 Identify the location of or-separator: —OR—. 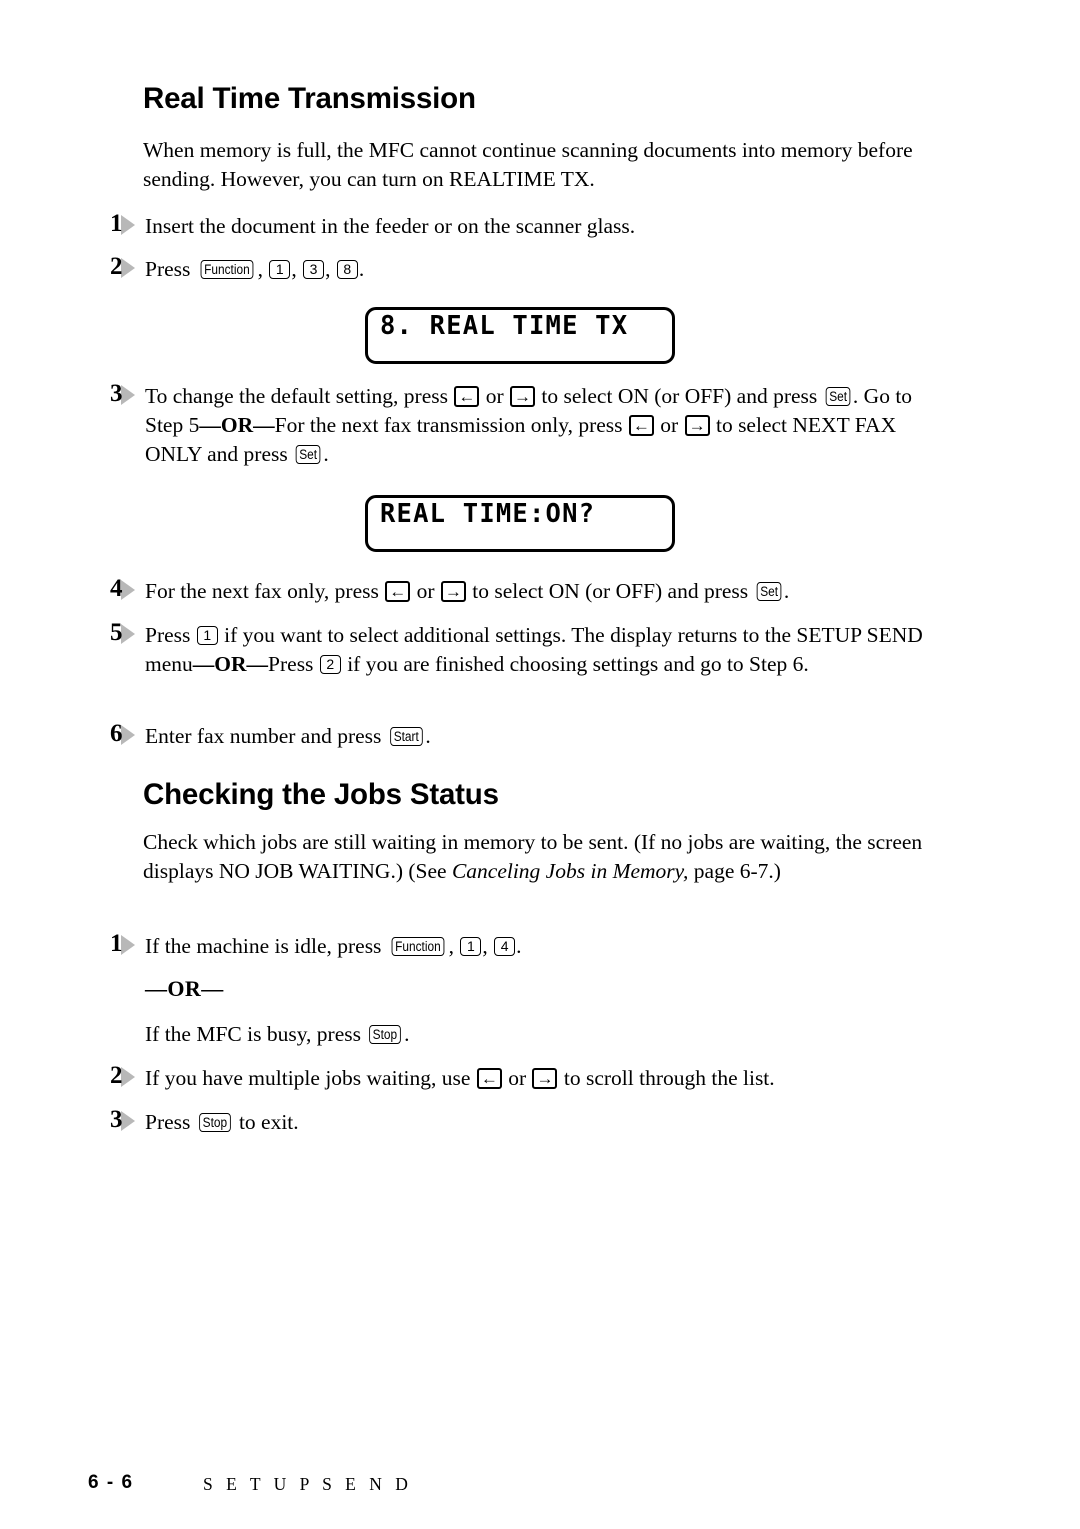
(237, 425).